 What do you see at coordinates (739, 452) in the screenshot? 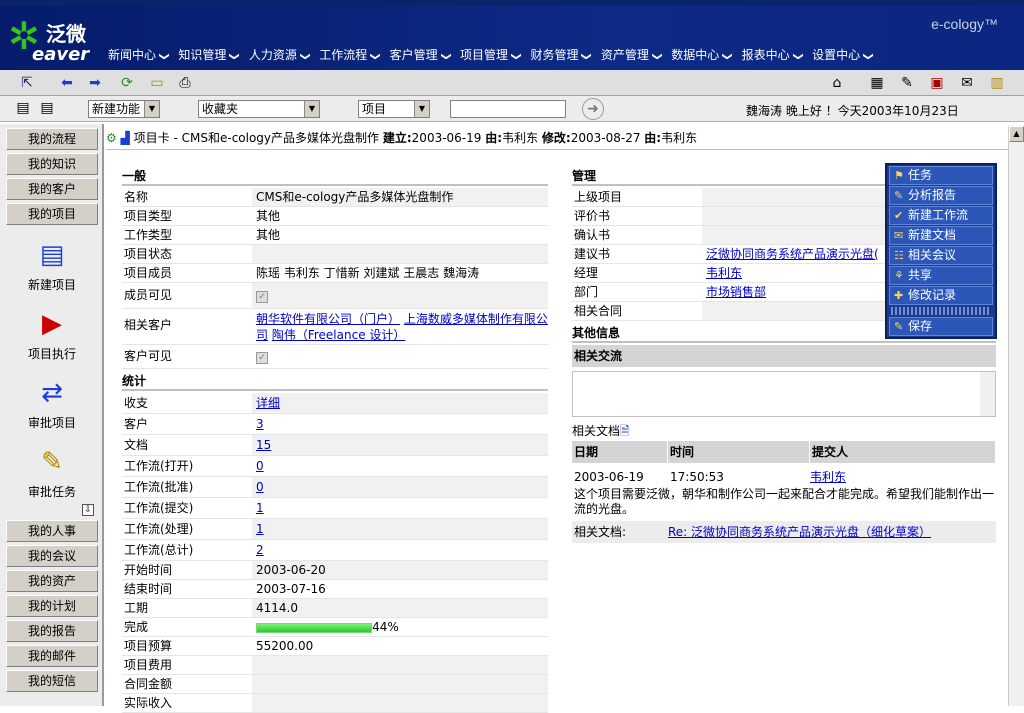
I see `grid-header-cell: 时间` at bounding box center [739, 452].